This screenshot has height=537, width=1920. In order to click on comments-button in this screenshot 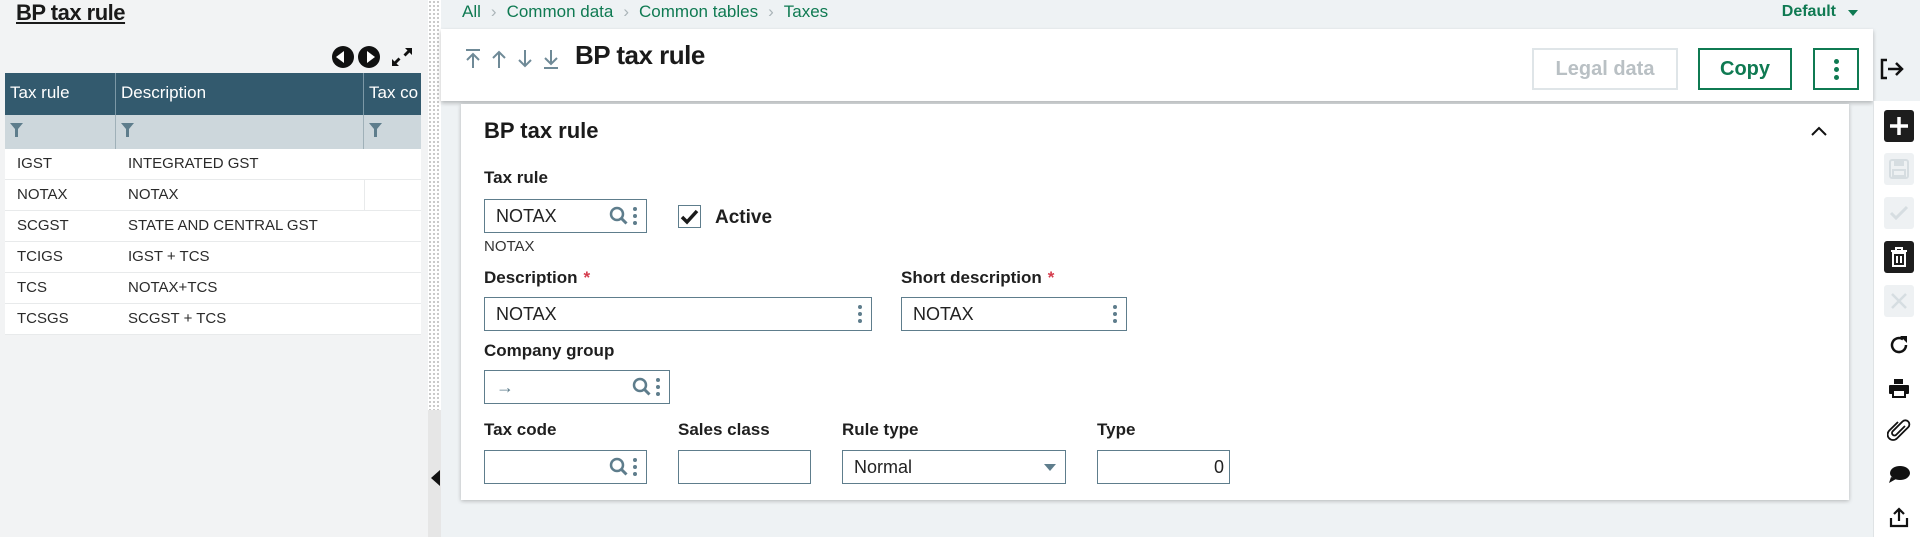, I will do `click(1899, 474)`.